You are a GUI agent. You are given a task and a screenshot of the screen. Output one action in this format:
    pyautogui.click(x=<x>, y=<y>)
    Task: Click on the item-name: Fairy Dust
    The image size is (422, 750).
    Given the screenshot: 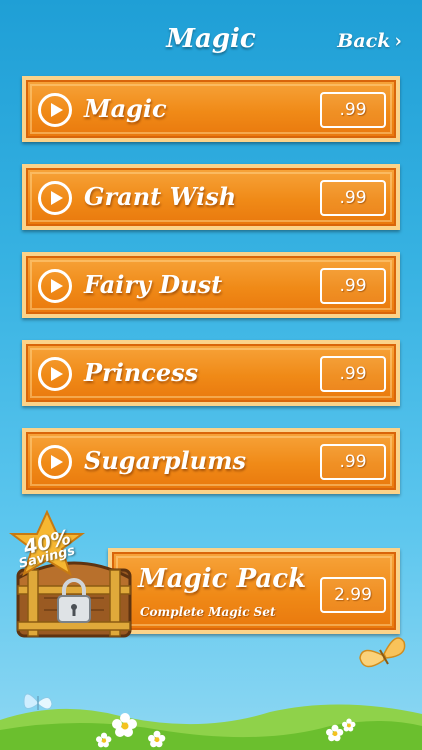 What is the action you would take?
    pyautogui.click(x=153, y=284)
    